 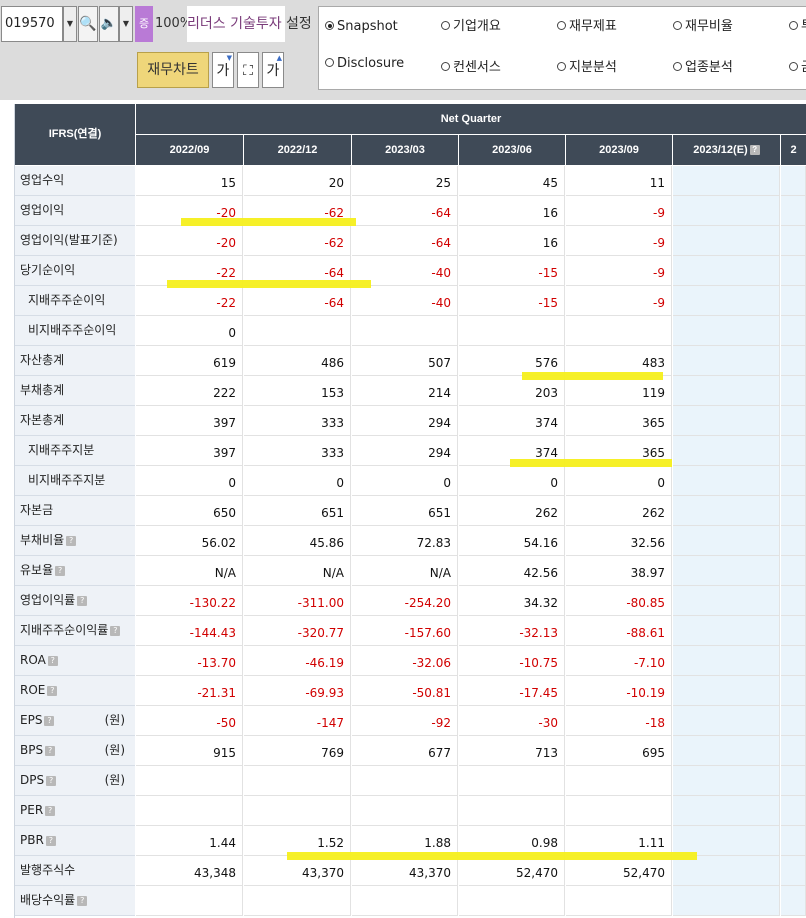 What do you see at coordinates (173, 70) in the screenshot?
I see `financial-chart-button: 재무차트` at bounding box center [173, 70].